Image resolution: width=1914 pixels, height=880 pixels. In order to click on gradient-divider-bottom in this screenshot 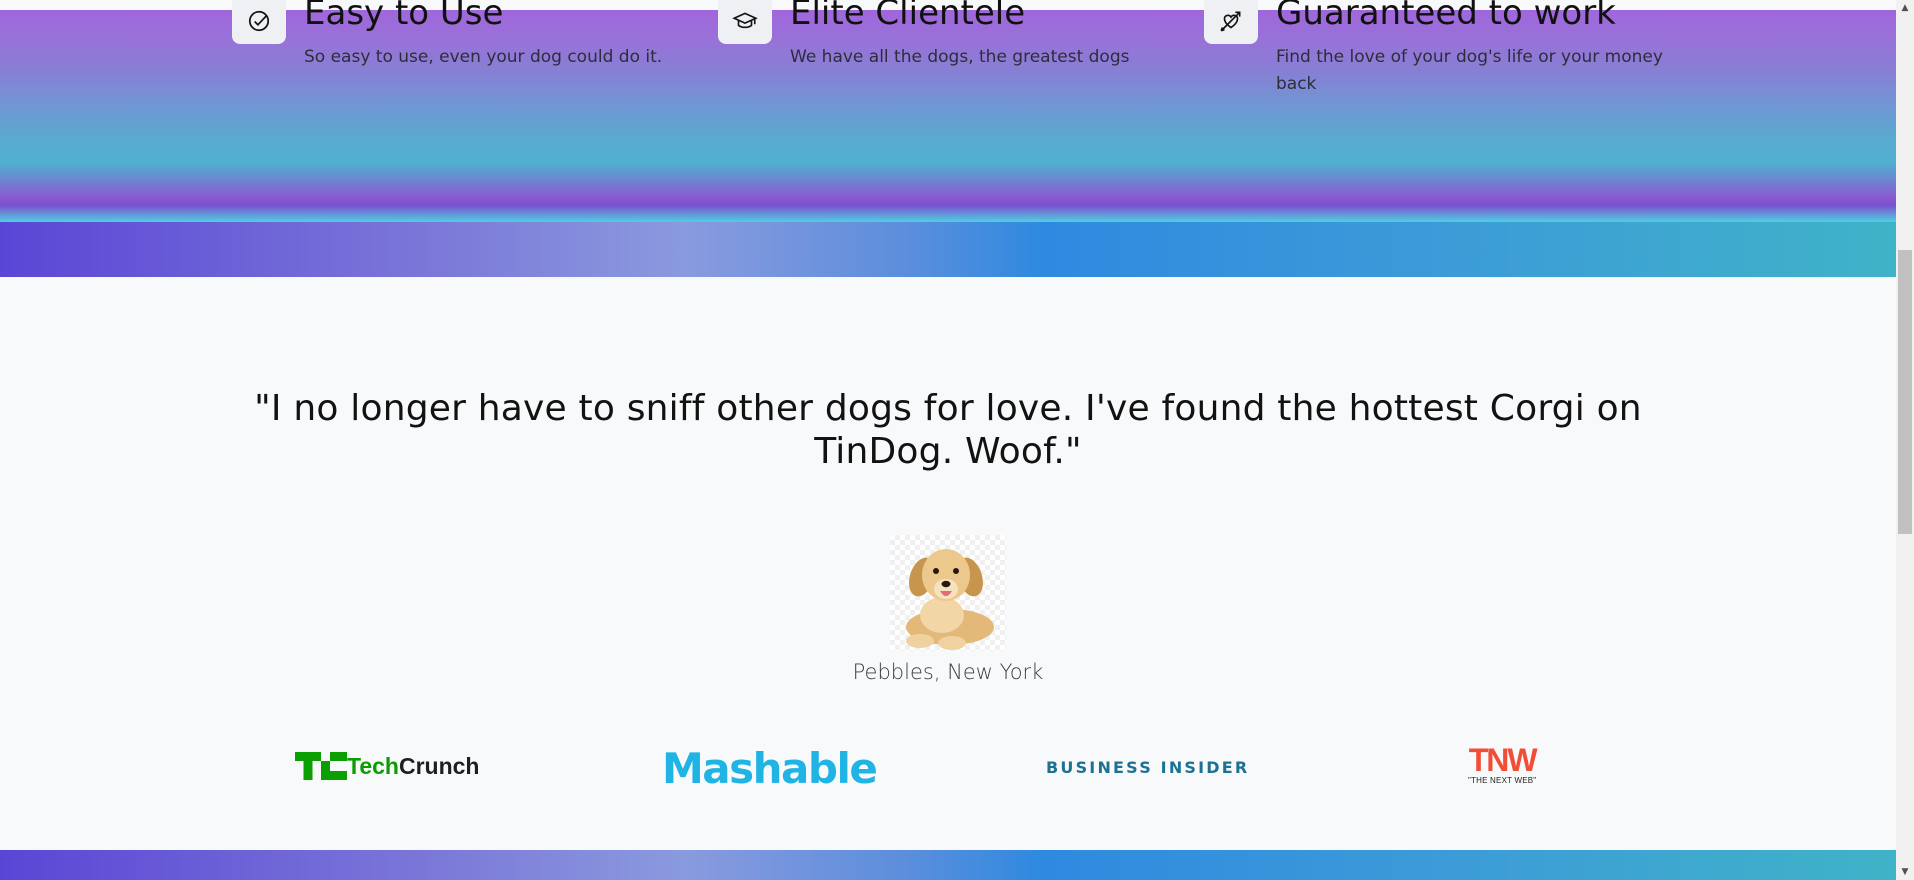, I will do `click(948, 865)`.